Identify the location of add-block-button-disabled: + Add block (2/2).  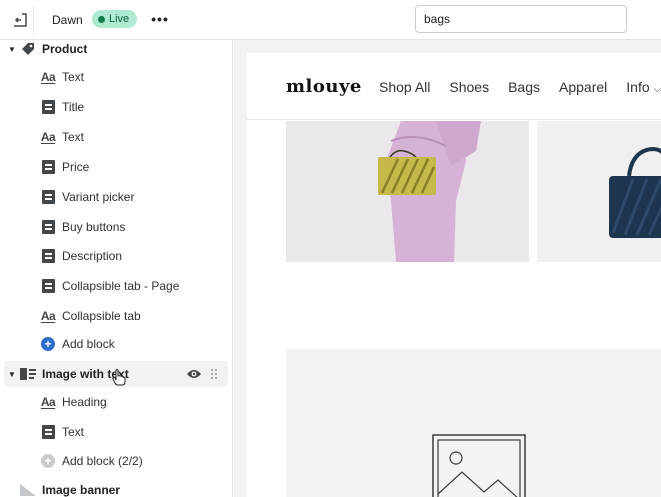
(116, 461).